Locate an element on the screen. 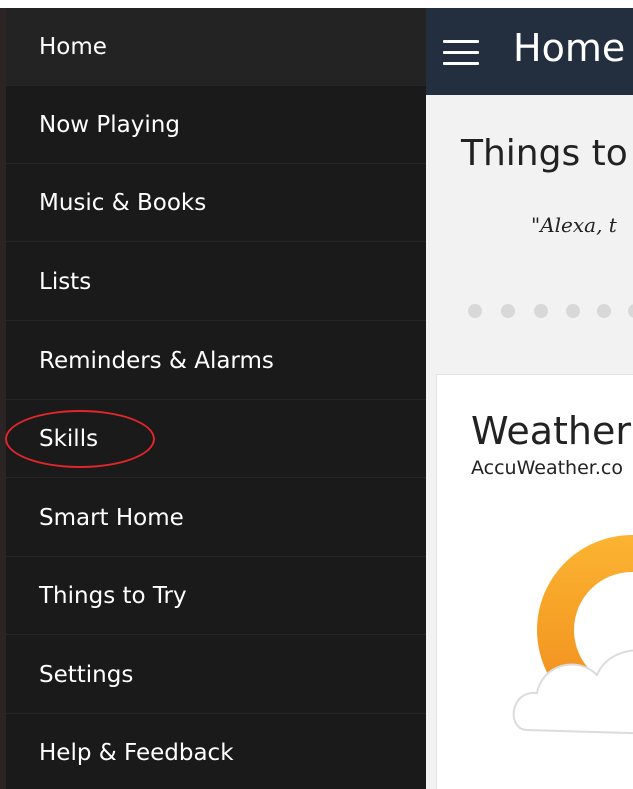  nav-item-label: Now Playing is located at coordinates (109, 124).